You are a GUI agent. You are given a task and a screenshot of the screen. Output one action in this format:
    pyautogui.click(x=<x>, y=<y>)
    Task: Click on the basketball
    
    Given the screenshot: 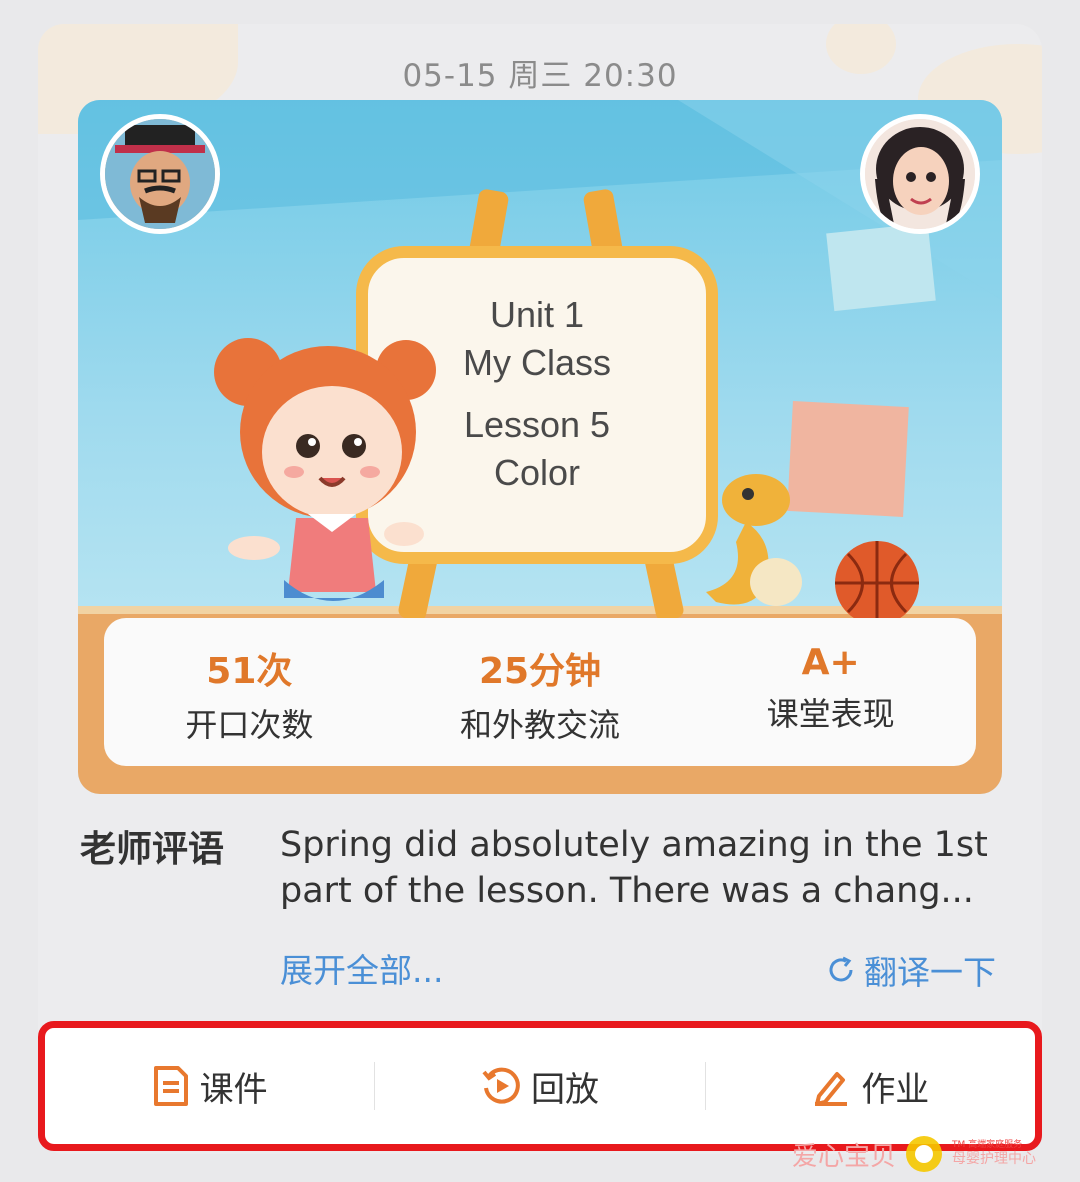 What is the action you would take?
    pyautogui.click(x=877, y=583)
    